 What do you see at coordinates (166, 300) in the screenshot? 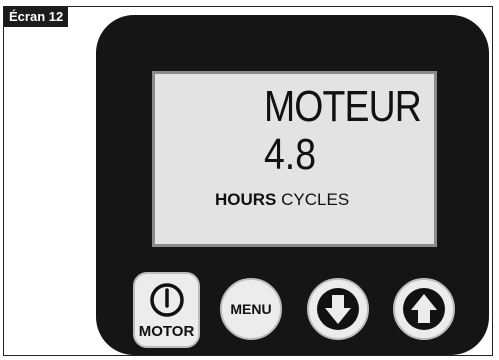
I see `power-icon` at bounding box center [166, 300].